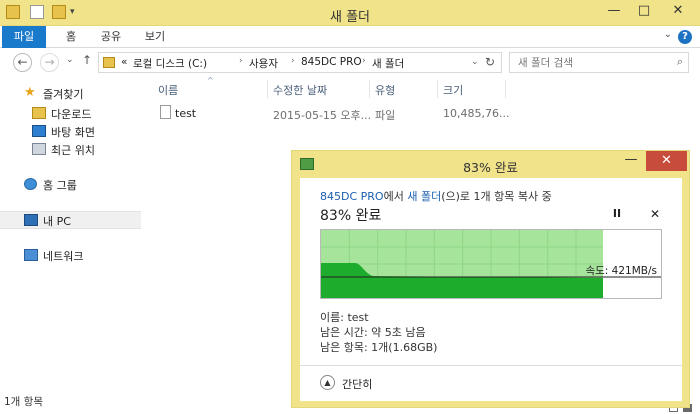 The image size is (700, 414). Describe the element at coordinates (475, 62) in the screenshot. I see `address-dropdown-icon: ⌄` at that location.